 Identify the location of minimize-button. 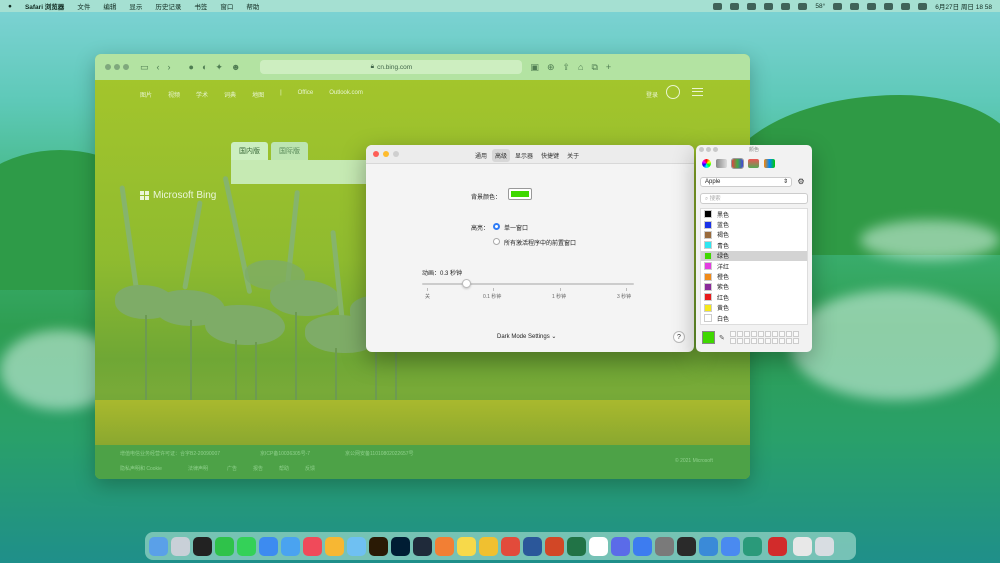
(708, 149).